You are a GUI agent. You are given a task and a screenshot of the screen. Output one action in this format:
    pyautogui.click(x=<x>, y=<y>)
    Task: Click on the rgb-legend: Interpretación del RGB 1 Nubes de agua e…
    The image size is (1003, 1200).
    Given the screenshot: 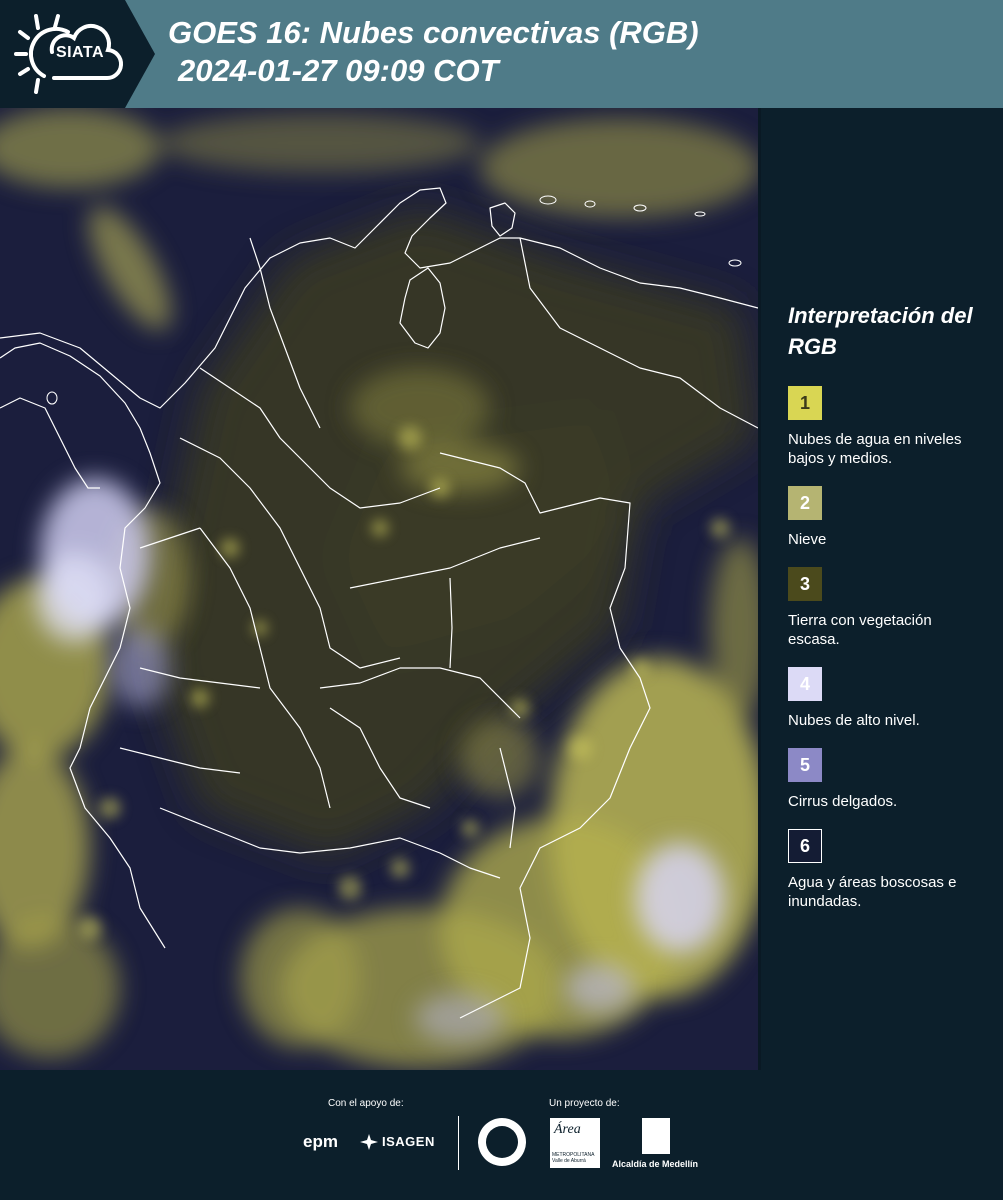 What is the action you would take?
    pyautogui.click(x=888, y=605)
    